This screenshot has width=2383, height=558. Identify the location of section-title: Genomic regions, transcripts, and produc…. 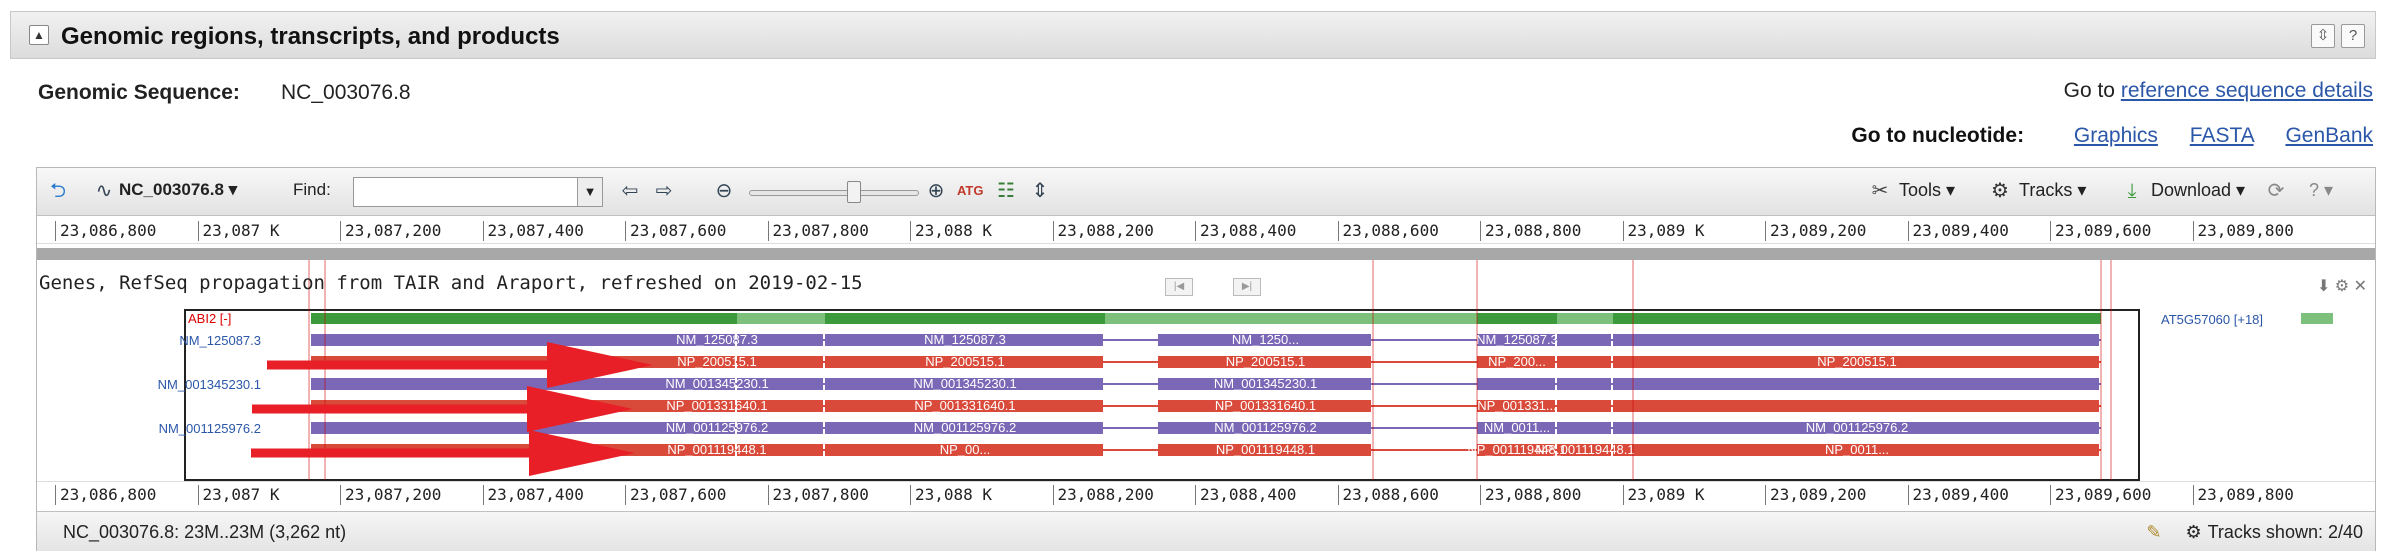
(310, 36).